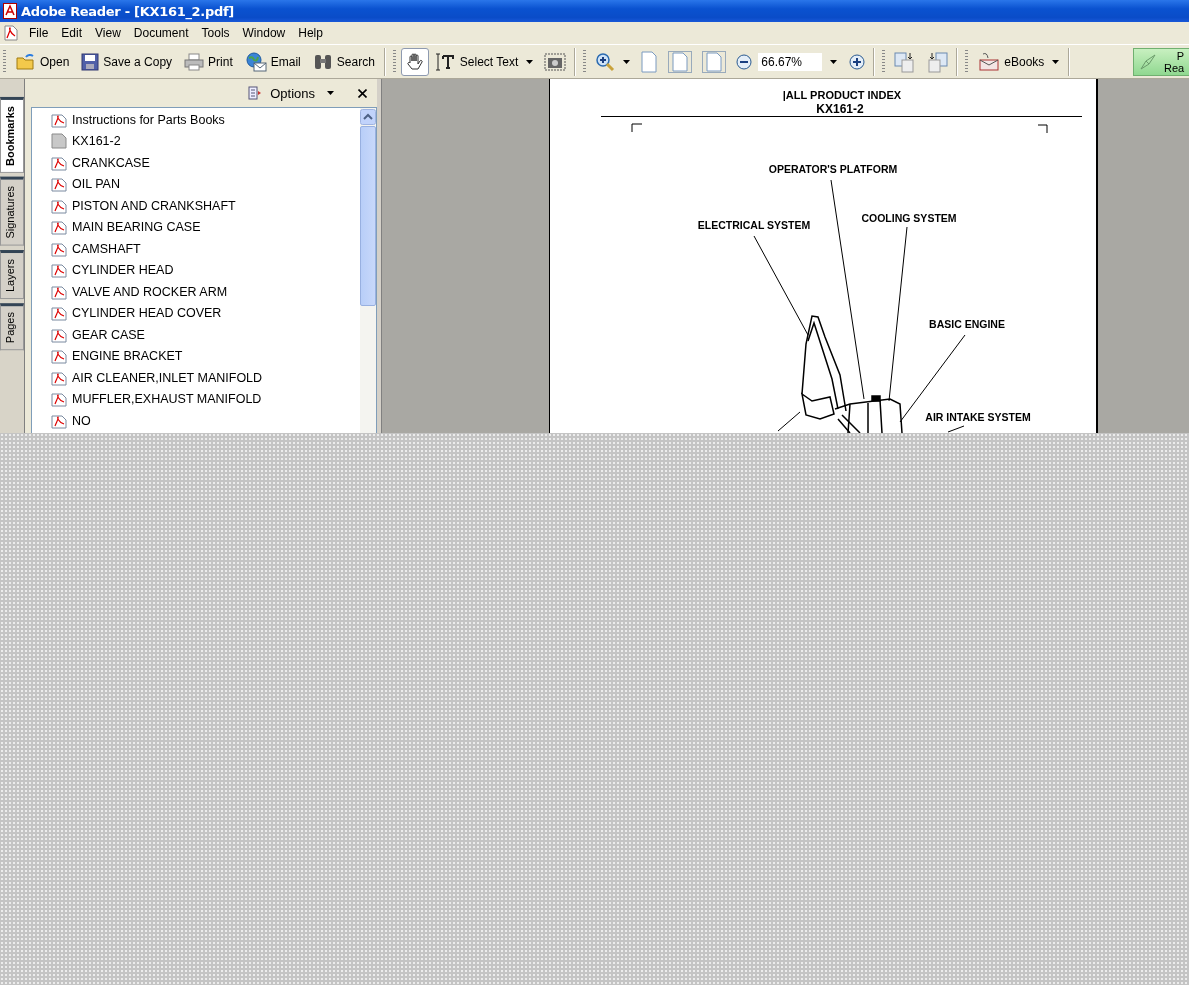  I want to click on camera-icon, so click(555, 61).